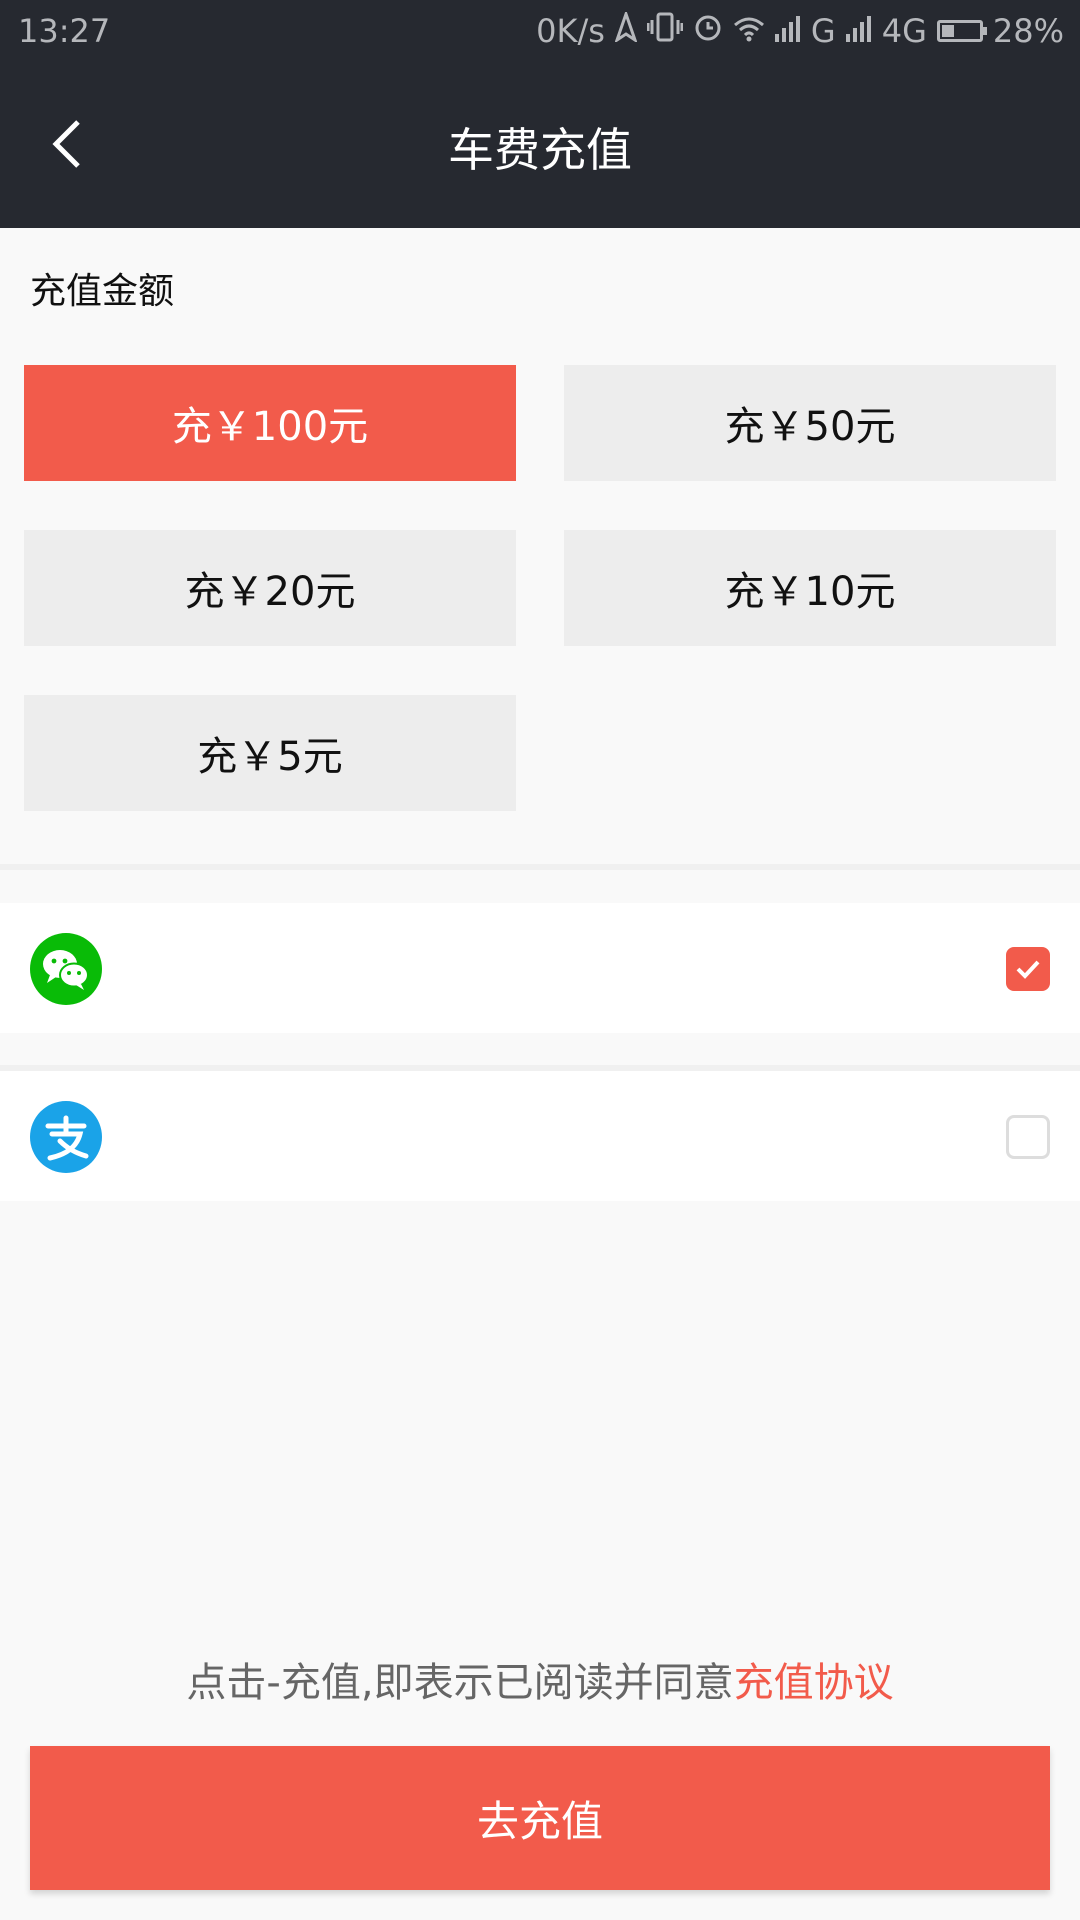 The width and height of the screenshot is (1080, 1920). What do you see at coordinates (570, 31) in the screenshot?
I see `net-speed: 0K/s` at bounding box center [570, 31].